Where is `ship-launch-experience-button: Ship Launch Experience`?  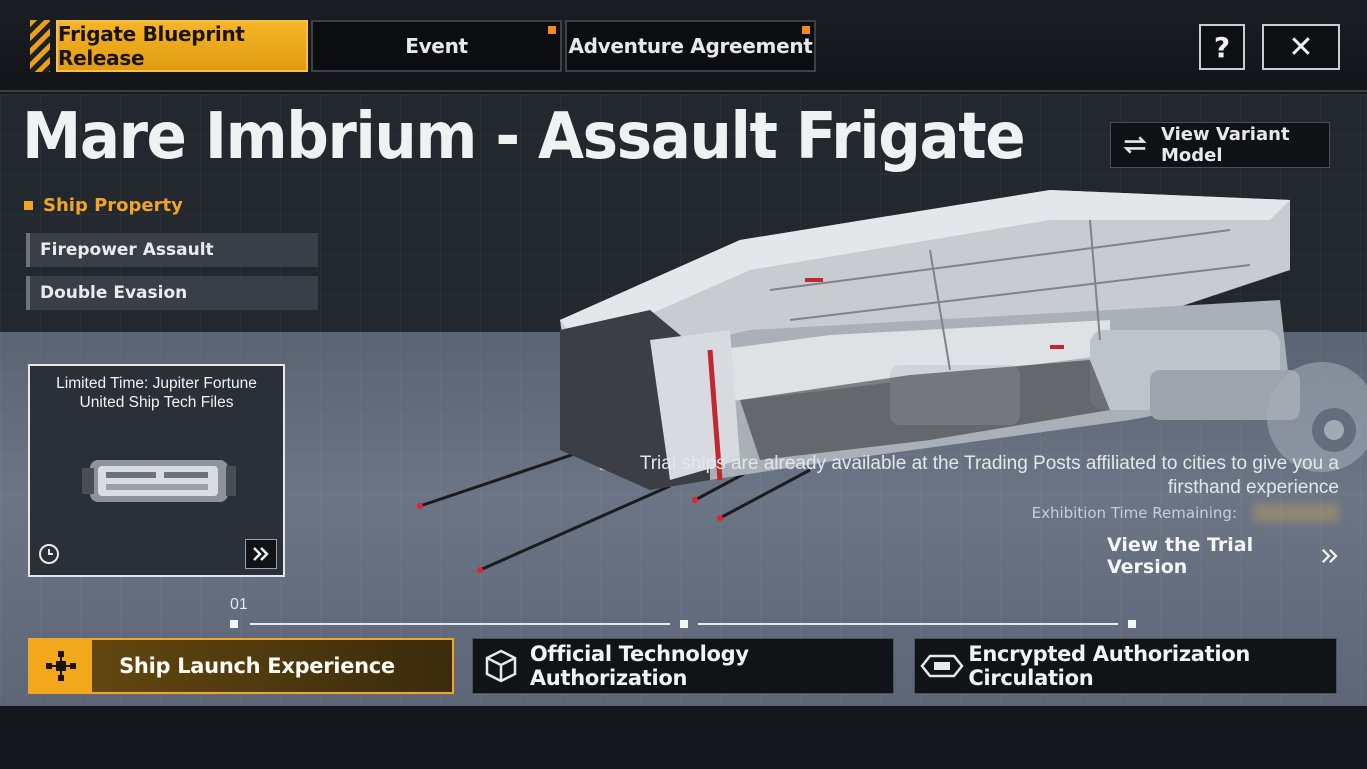
ship-launch-experience-button: Ship Launch Experience is located at coordinates (241, 666).